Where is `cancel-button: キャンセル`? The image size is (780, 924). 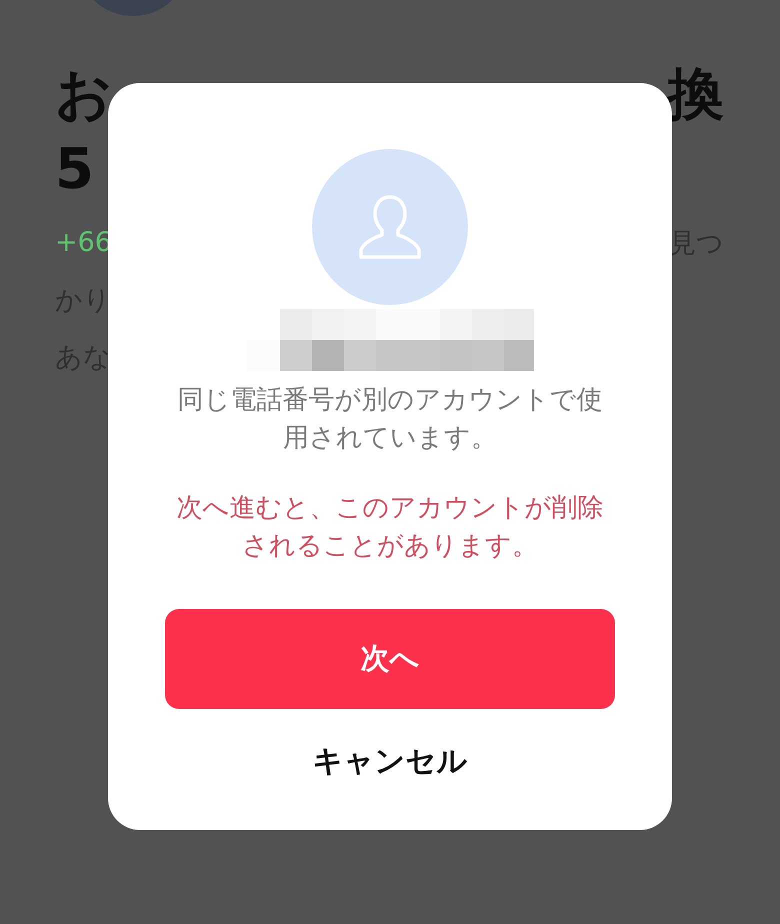 cancel-button: キャンセル is located at coordinates (390, 761).